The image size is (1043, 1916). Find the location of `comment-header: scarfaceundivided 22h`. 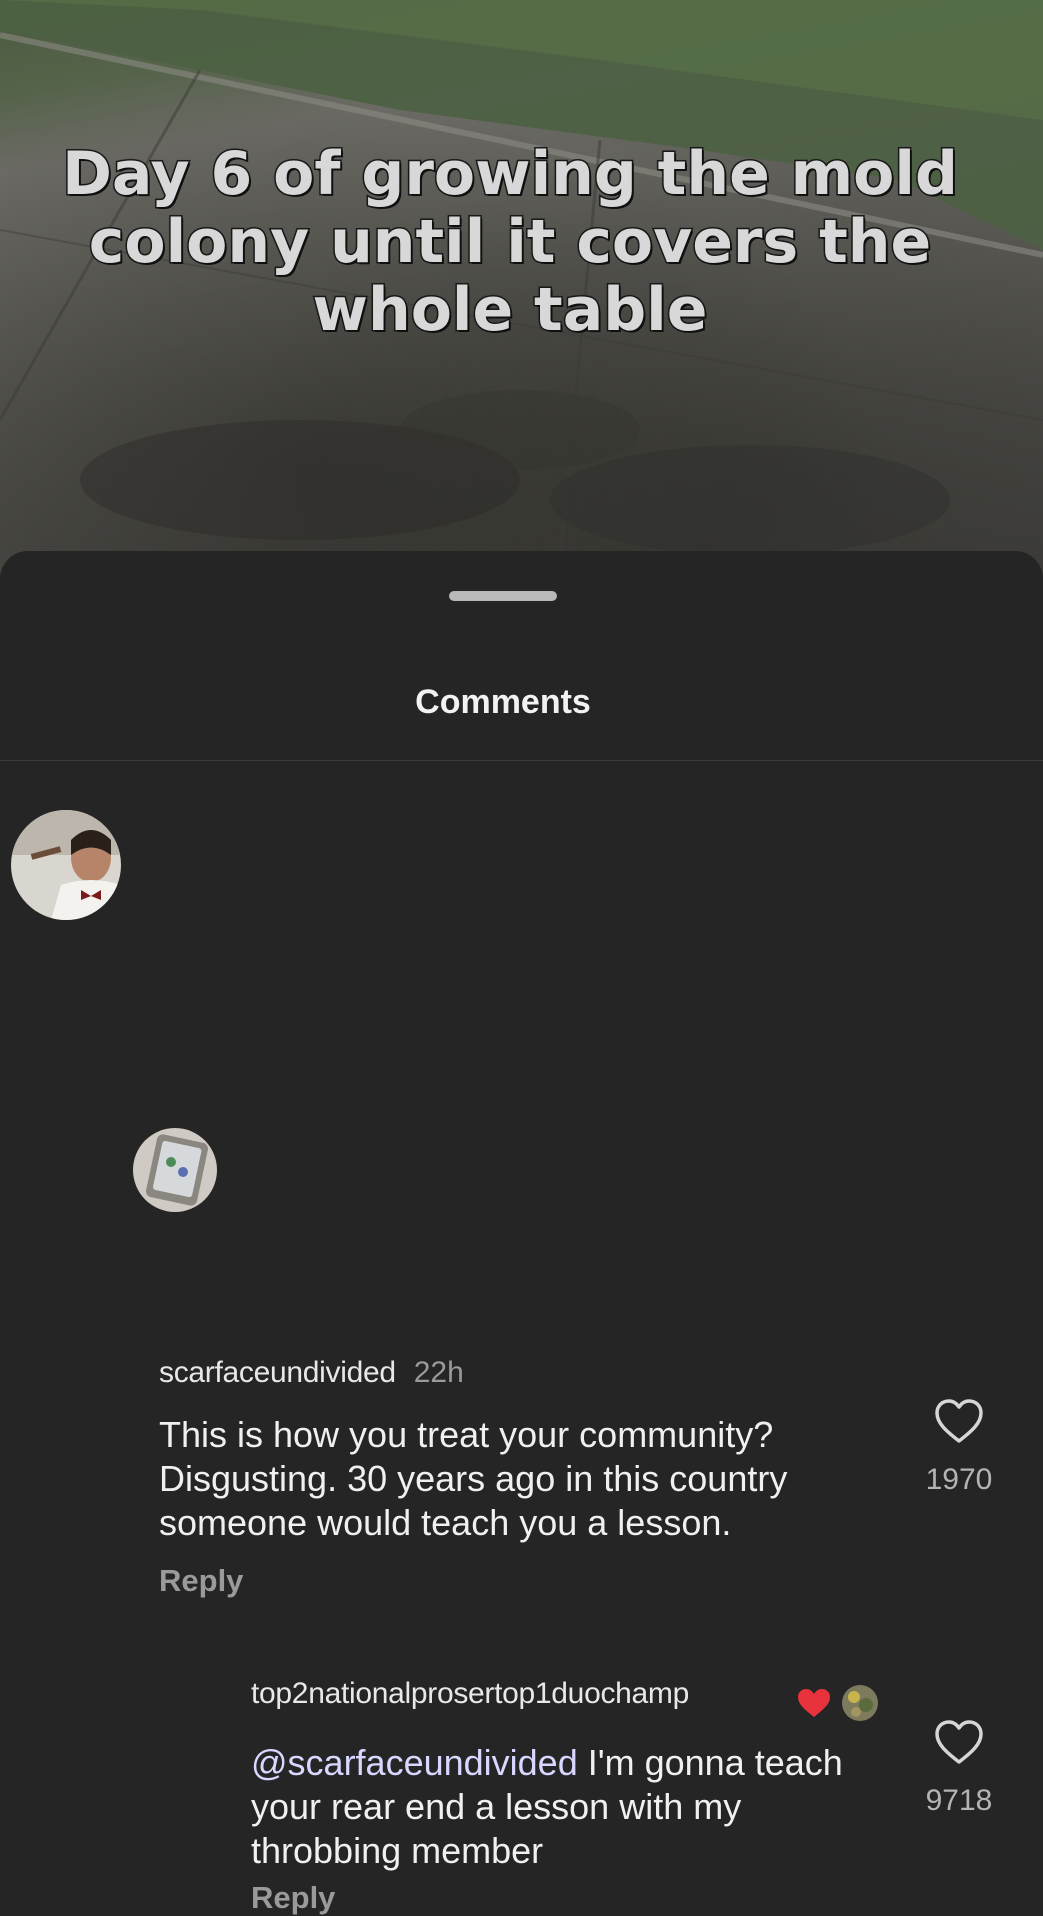

comment-header: scarfaceundivided 22h is located at coordinates (311, 1373).